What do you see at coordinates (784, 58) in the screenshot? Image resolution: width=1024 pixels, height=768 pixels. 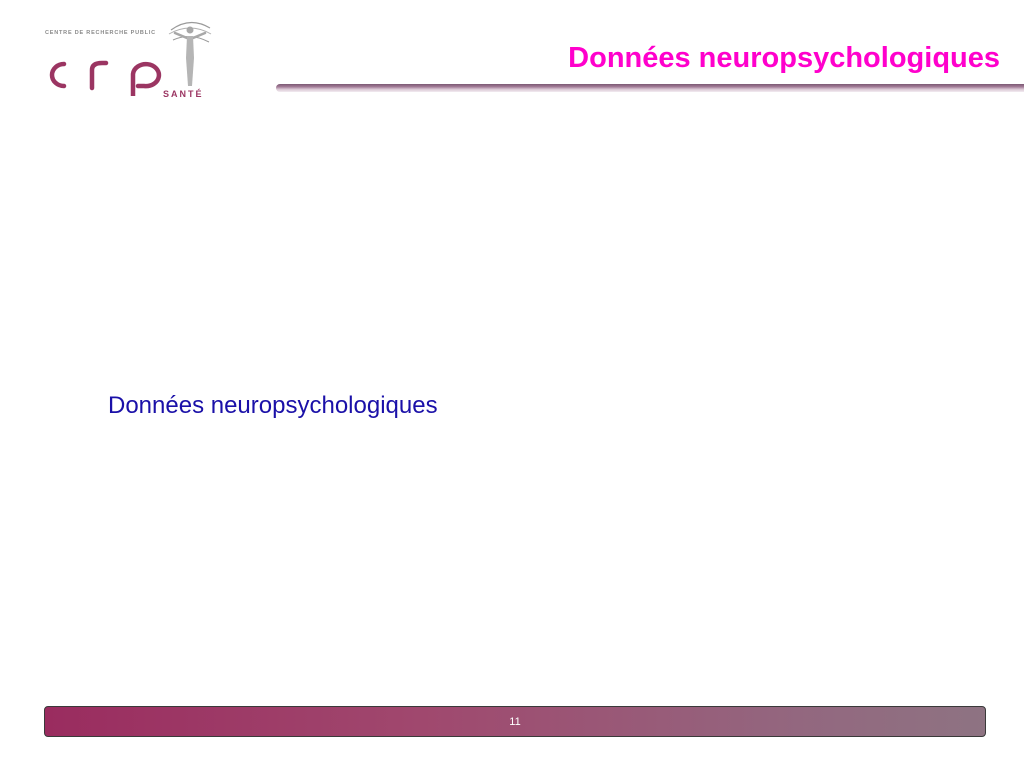 I see `slide-title: Données neuropsychologiques` at bounding box center [784, 58].